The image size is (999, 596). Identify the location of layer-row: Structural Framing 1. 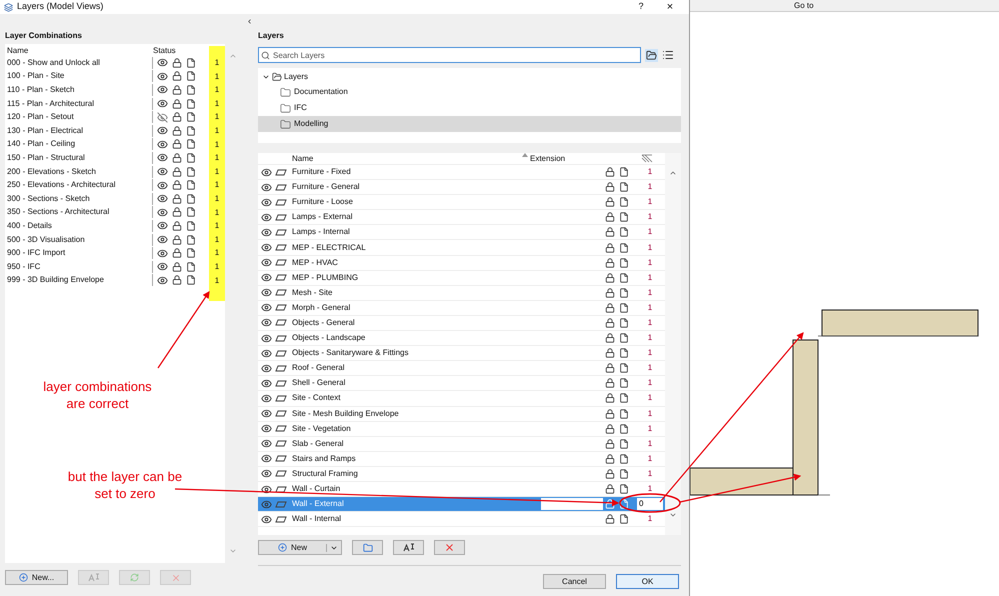
(461, 474).